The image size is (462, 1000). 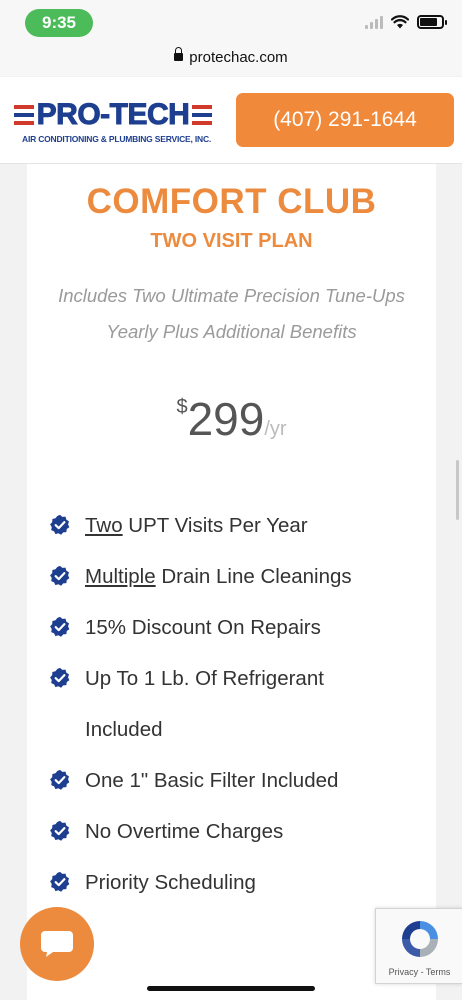 What do you see at coordinates (202, 115) in the screenshot?
I see `logo-bars-right` at bounding box center [202, 115].